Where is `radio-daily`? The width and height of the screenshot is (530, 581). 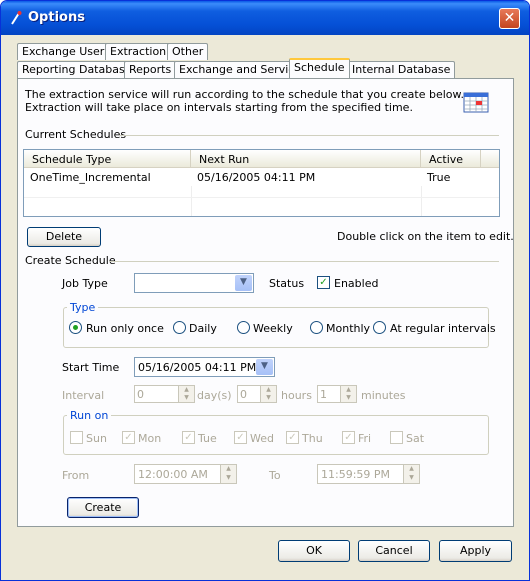 radio-daily is located at coordinates (179, 327).